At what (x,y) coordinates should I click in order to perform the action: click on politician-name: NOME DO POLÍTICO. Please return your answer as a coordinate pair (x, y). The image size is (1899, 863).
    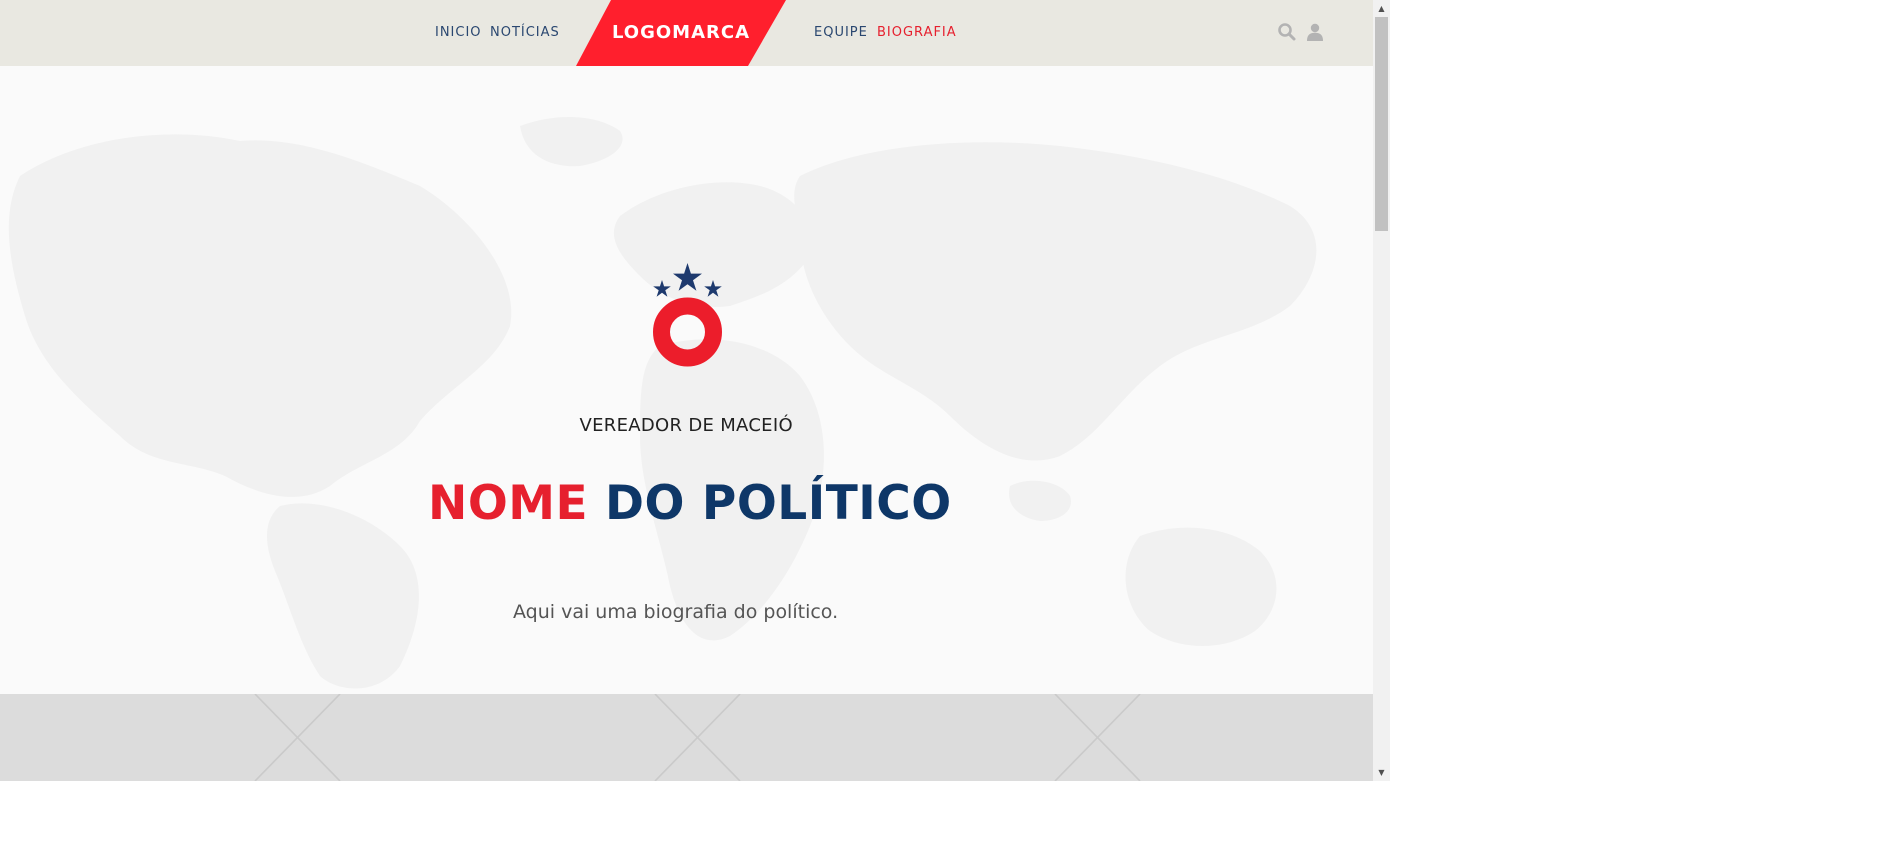
    Looking at the image, I should click on (689, 503).